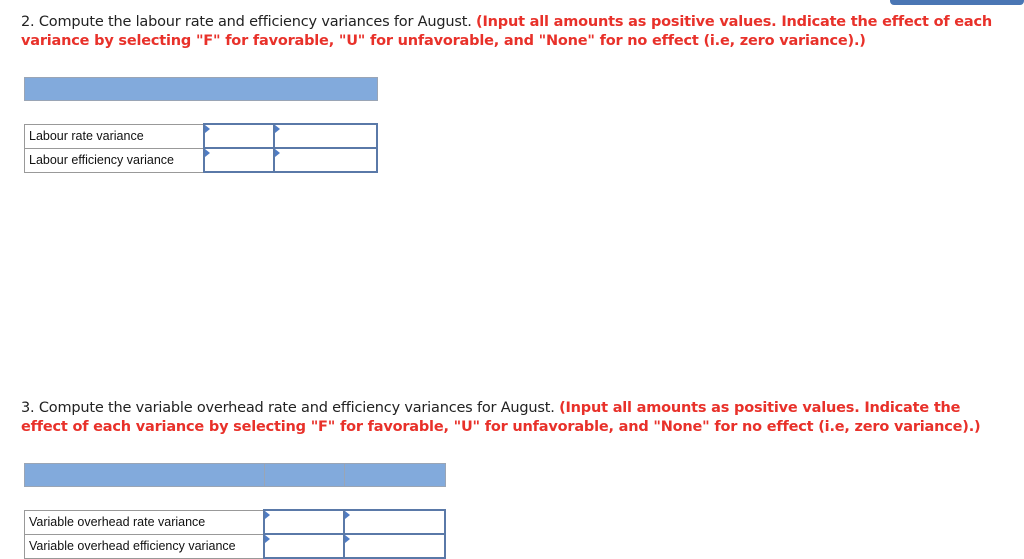 The image size is (1024, 559). I want to click on labour-rate-effect-select, so click(325, 136).